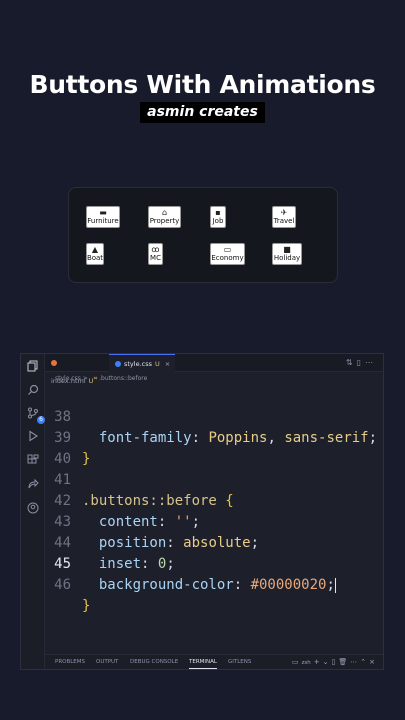  Describe the element at coordinates (164, 212) in the screenshot. I see `house-icon: ⌂` at that location.